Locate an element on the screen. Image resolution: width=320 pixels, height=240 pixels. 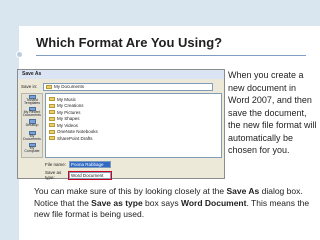
place-label: Desktop is located at coordinates (32, 125).